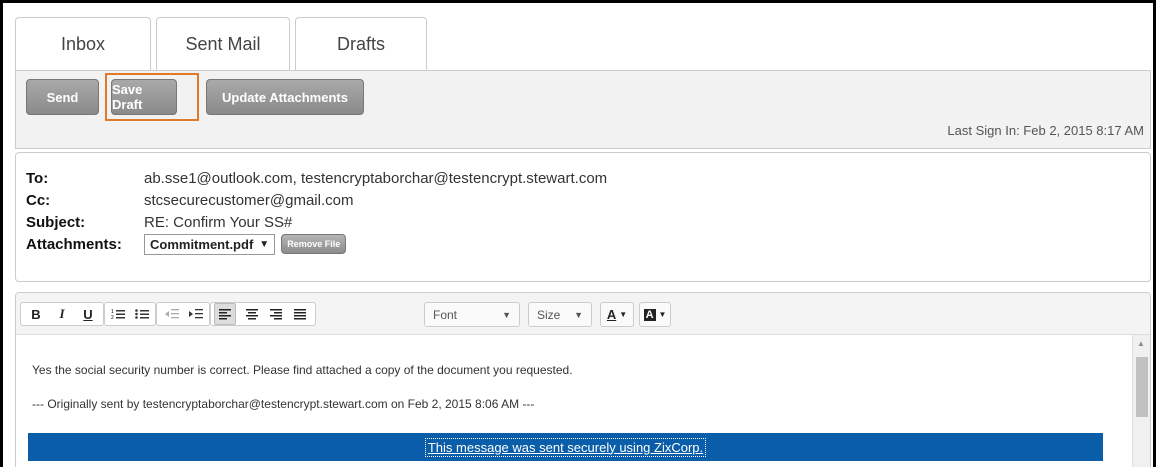 The image size is (1156, 467). Describe the element at coordinates (225, 314) in the screenshot. I see `align-left-icon` at that location.